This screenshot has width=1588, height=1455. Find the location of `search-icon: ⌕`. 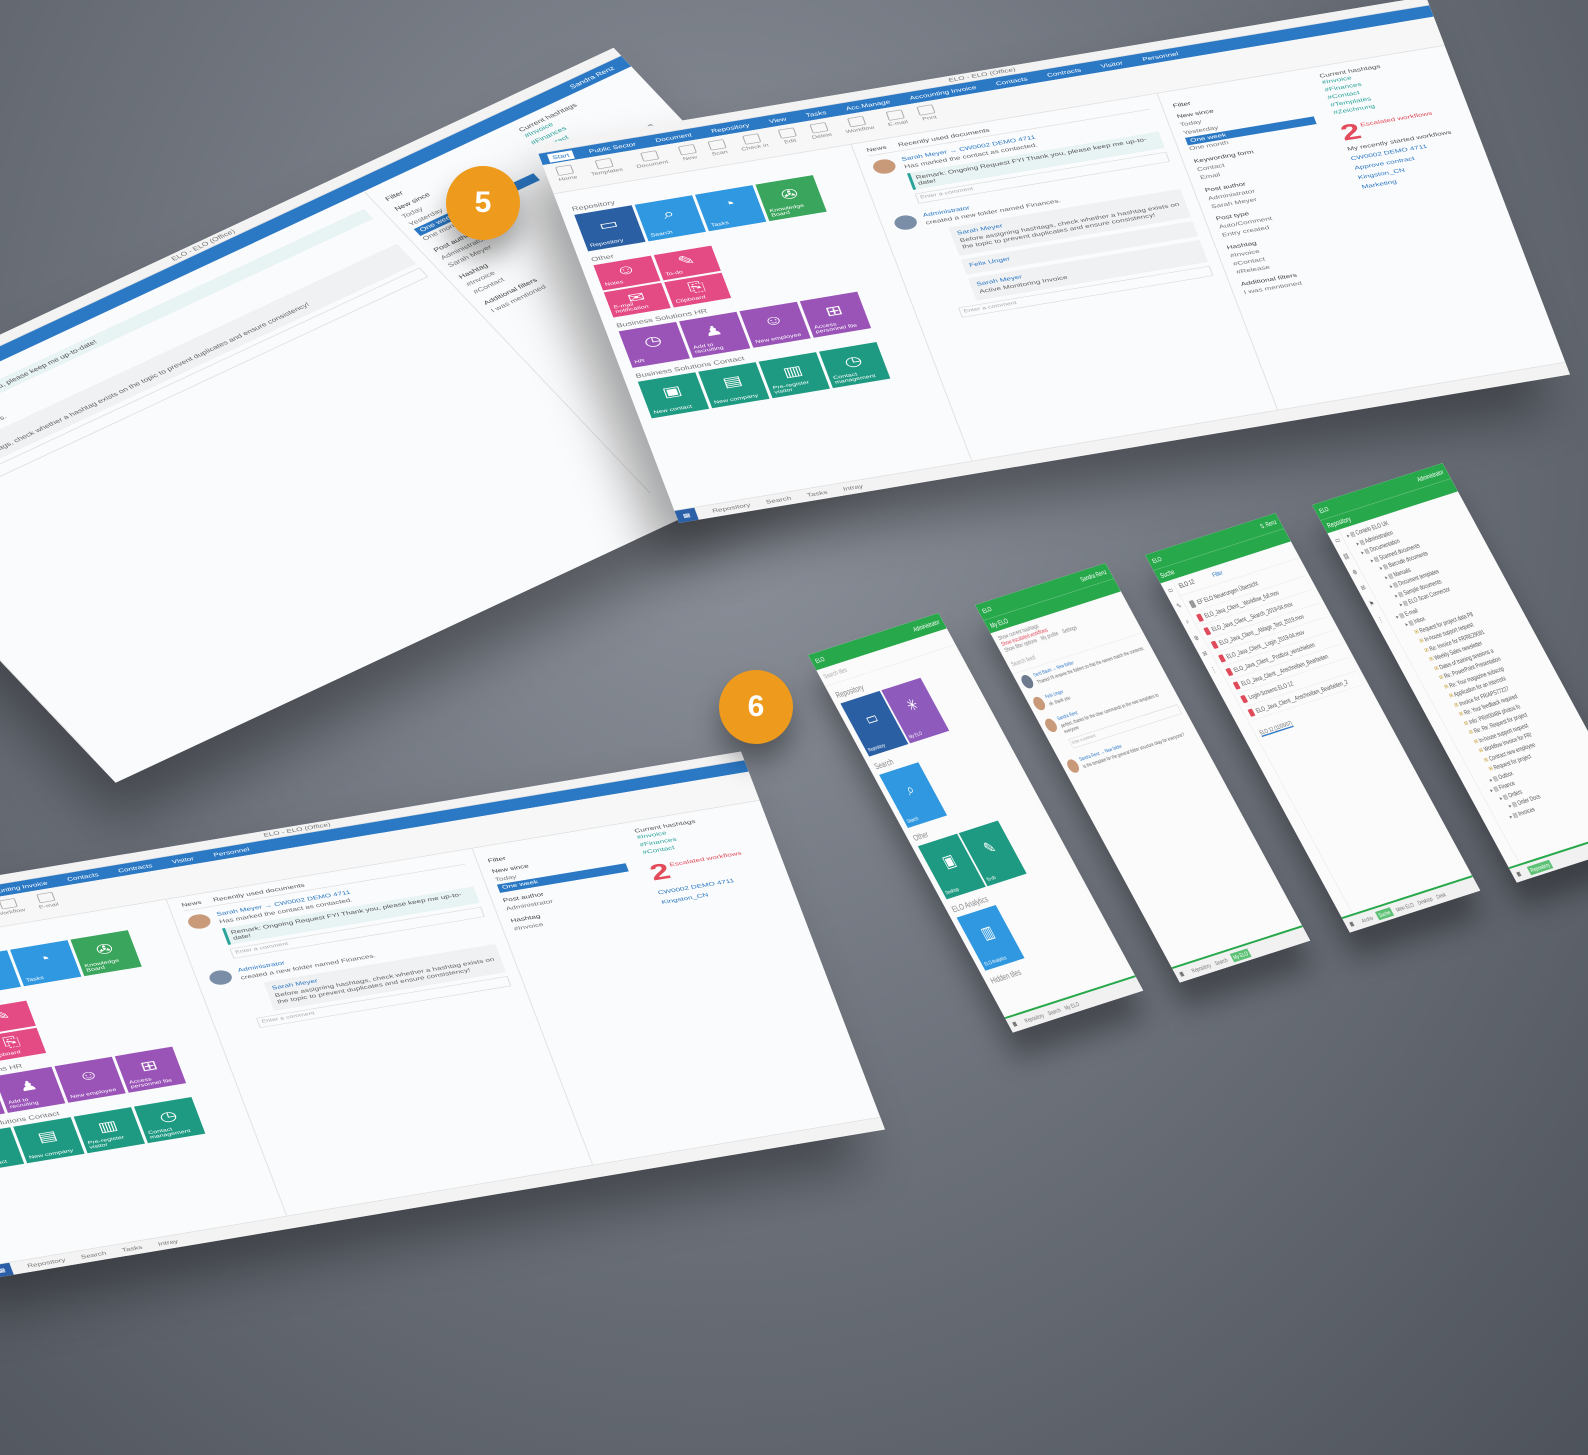

search-icon: ⌕ is located at coordinates (1187, 622).